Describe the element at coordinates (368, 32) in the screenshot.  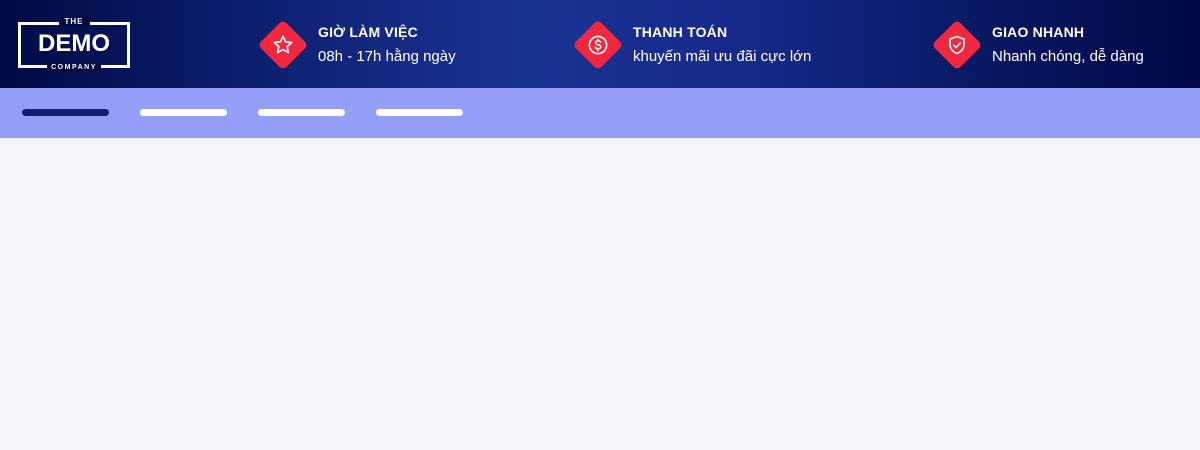
I see `feature-title: GIỜ LÀM VIỆC` at that location.